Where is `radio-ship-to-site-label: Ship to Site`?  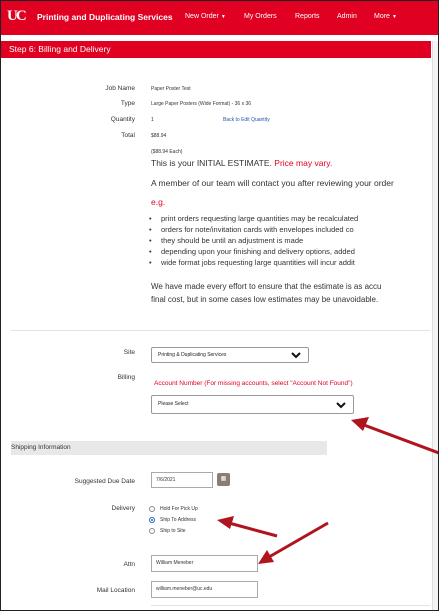 radio-ship-to-site-label: Ship to Site is located at coordinates (173, 531).